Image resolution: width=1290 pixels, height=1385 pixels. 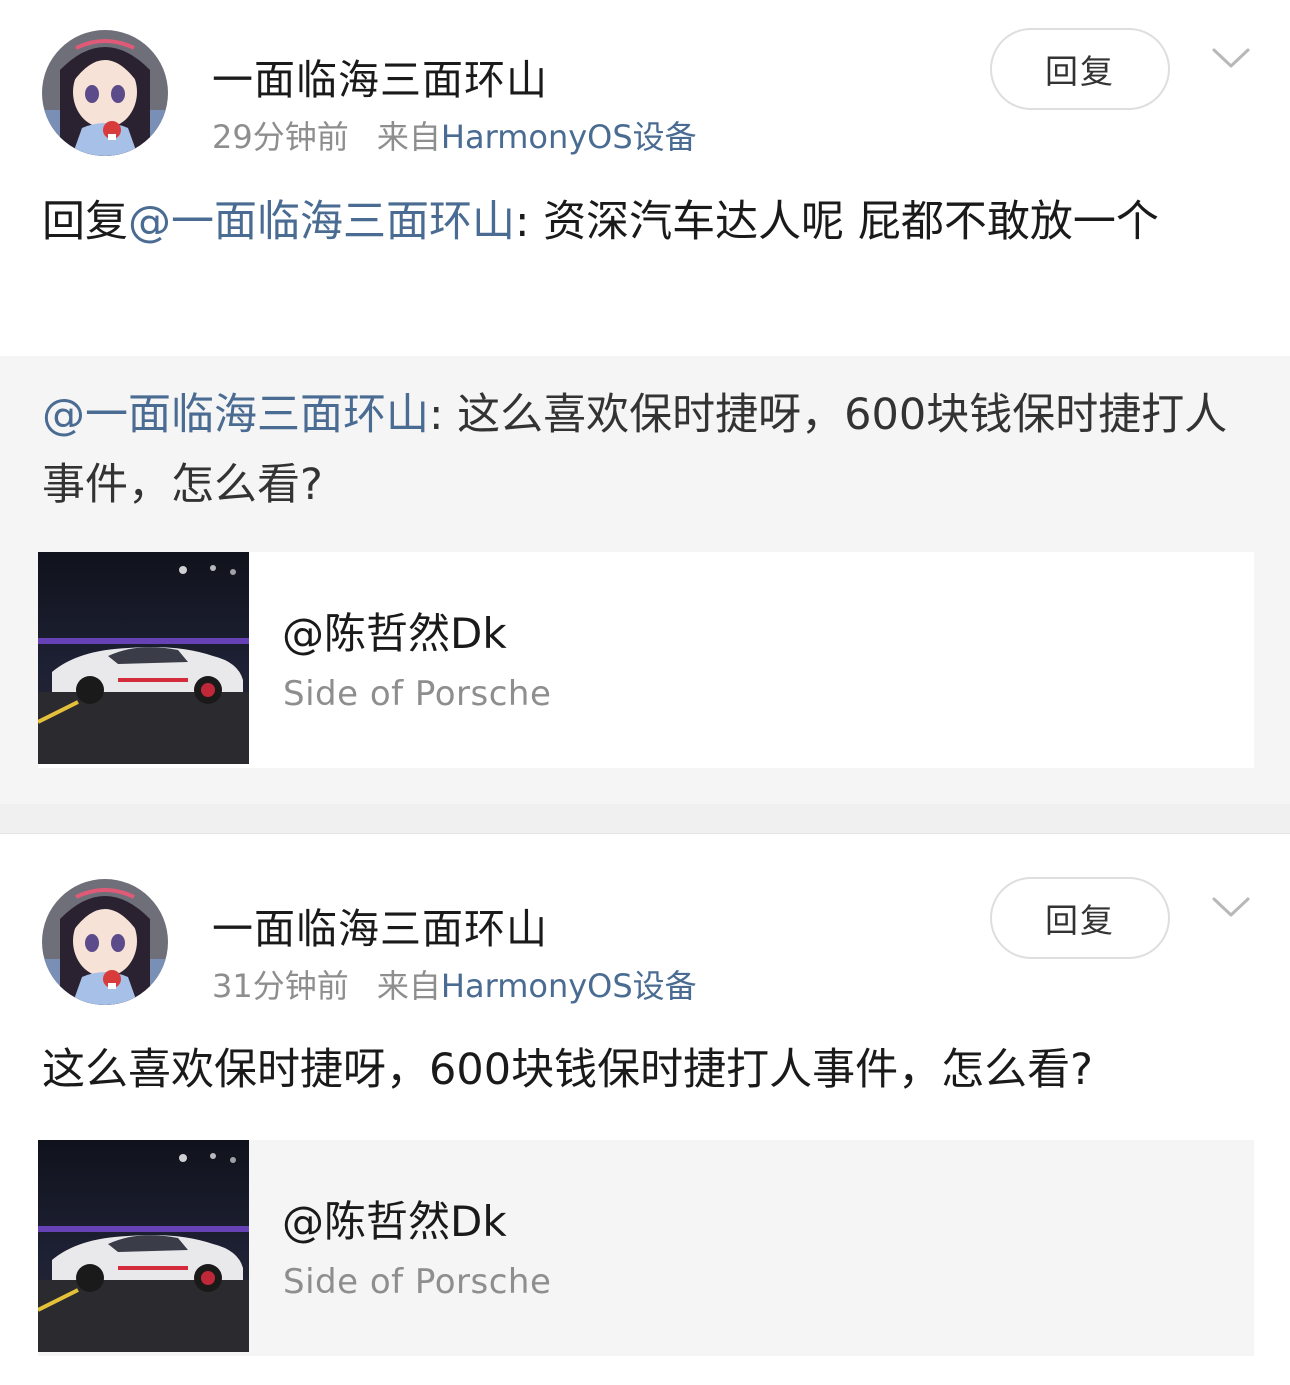 What do you see at coordinates (837, 222) in the screenshot?
I see `comment-body: : 资深汽车达人呢 屁都不敢放一个` at bounding box center [837, 222].